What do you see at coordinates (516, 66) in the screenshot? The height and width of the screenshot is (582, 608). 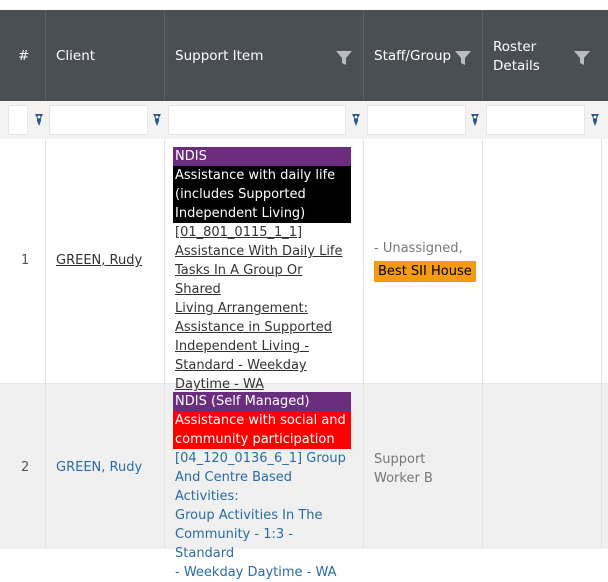 I see `column-header-roster-details-line2: Details` at bounding box center [516, 66].